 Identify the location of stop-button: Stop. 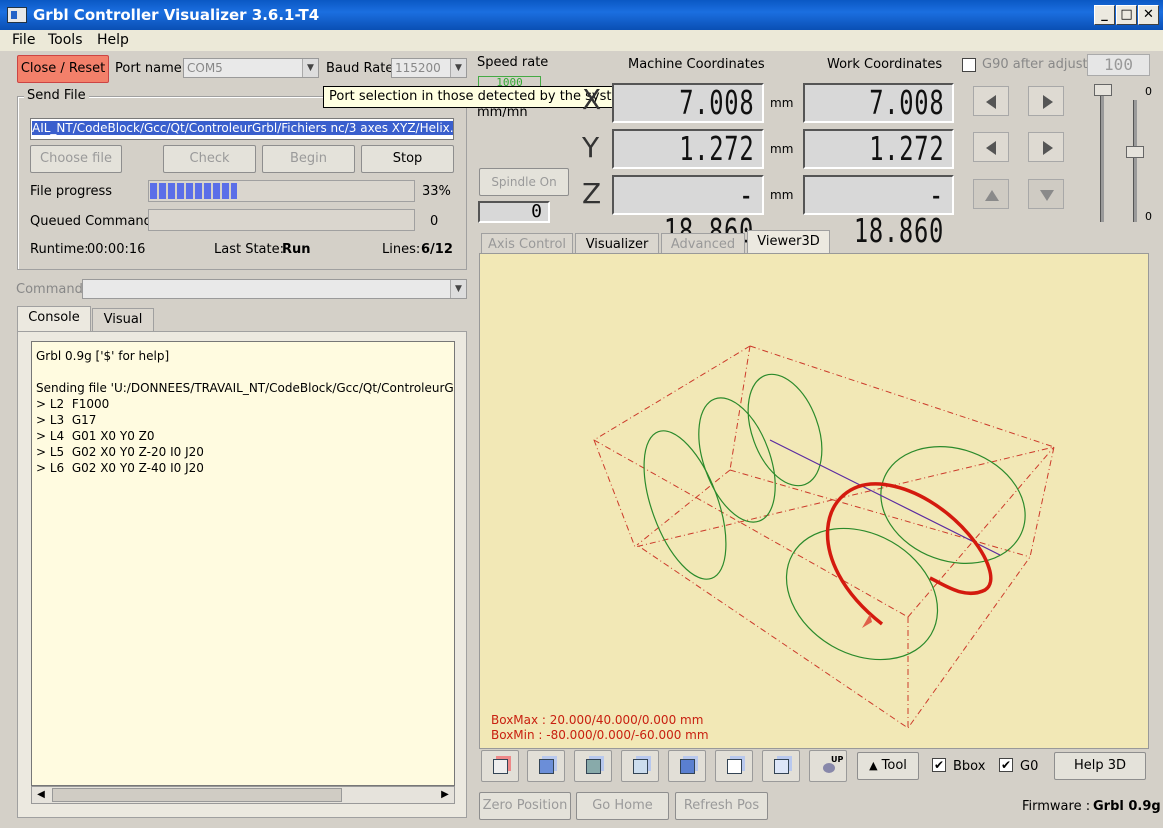
(407, 159).